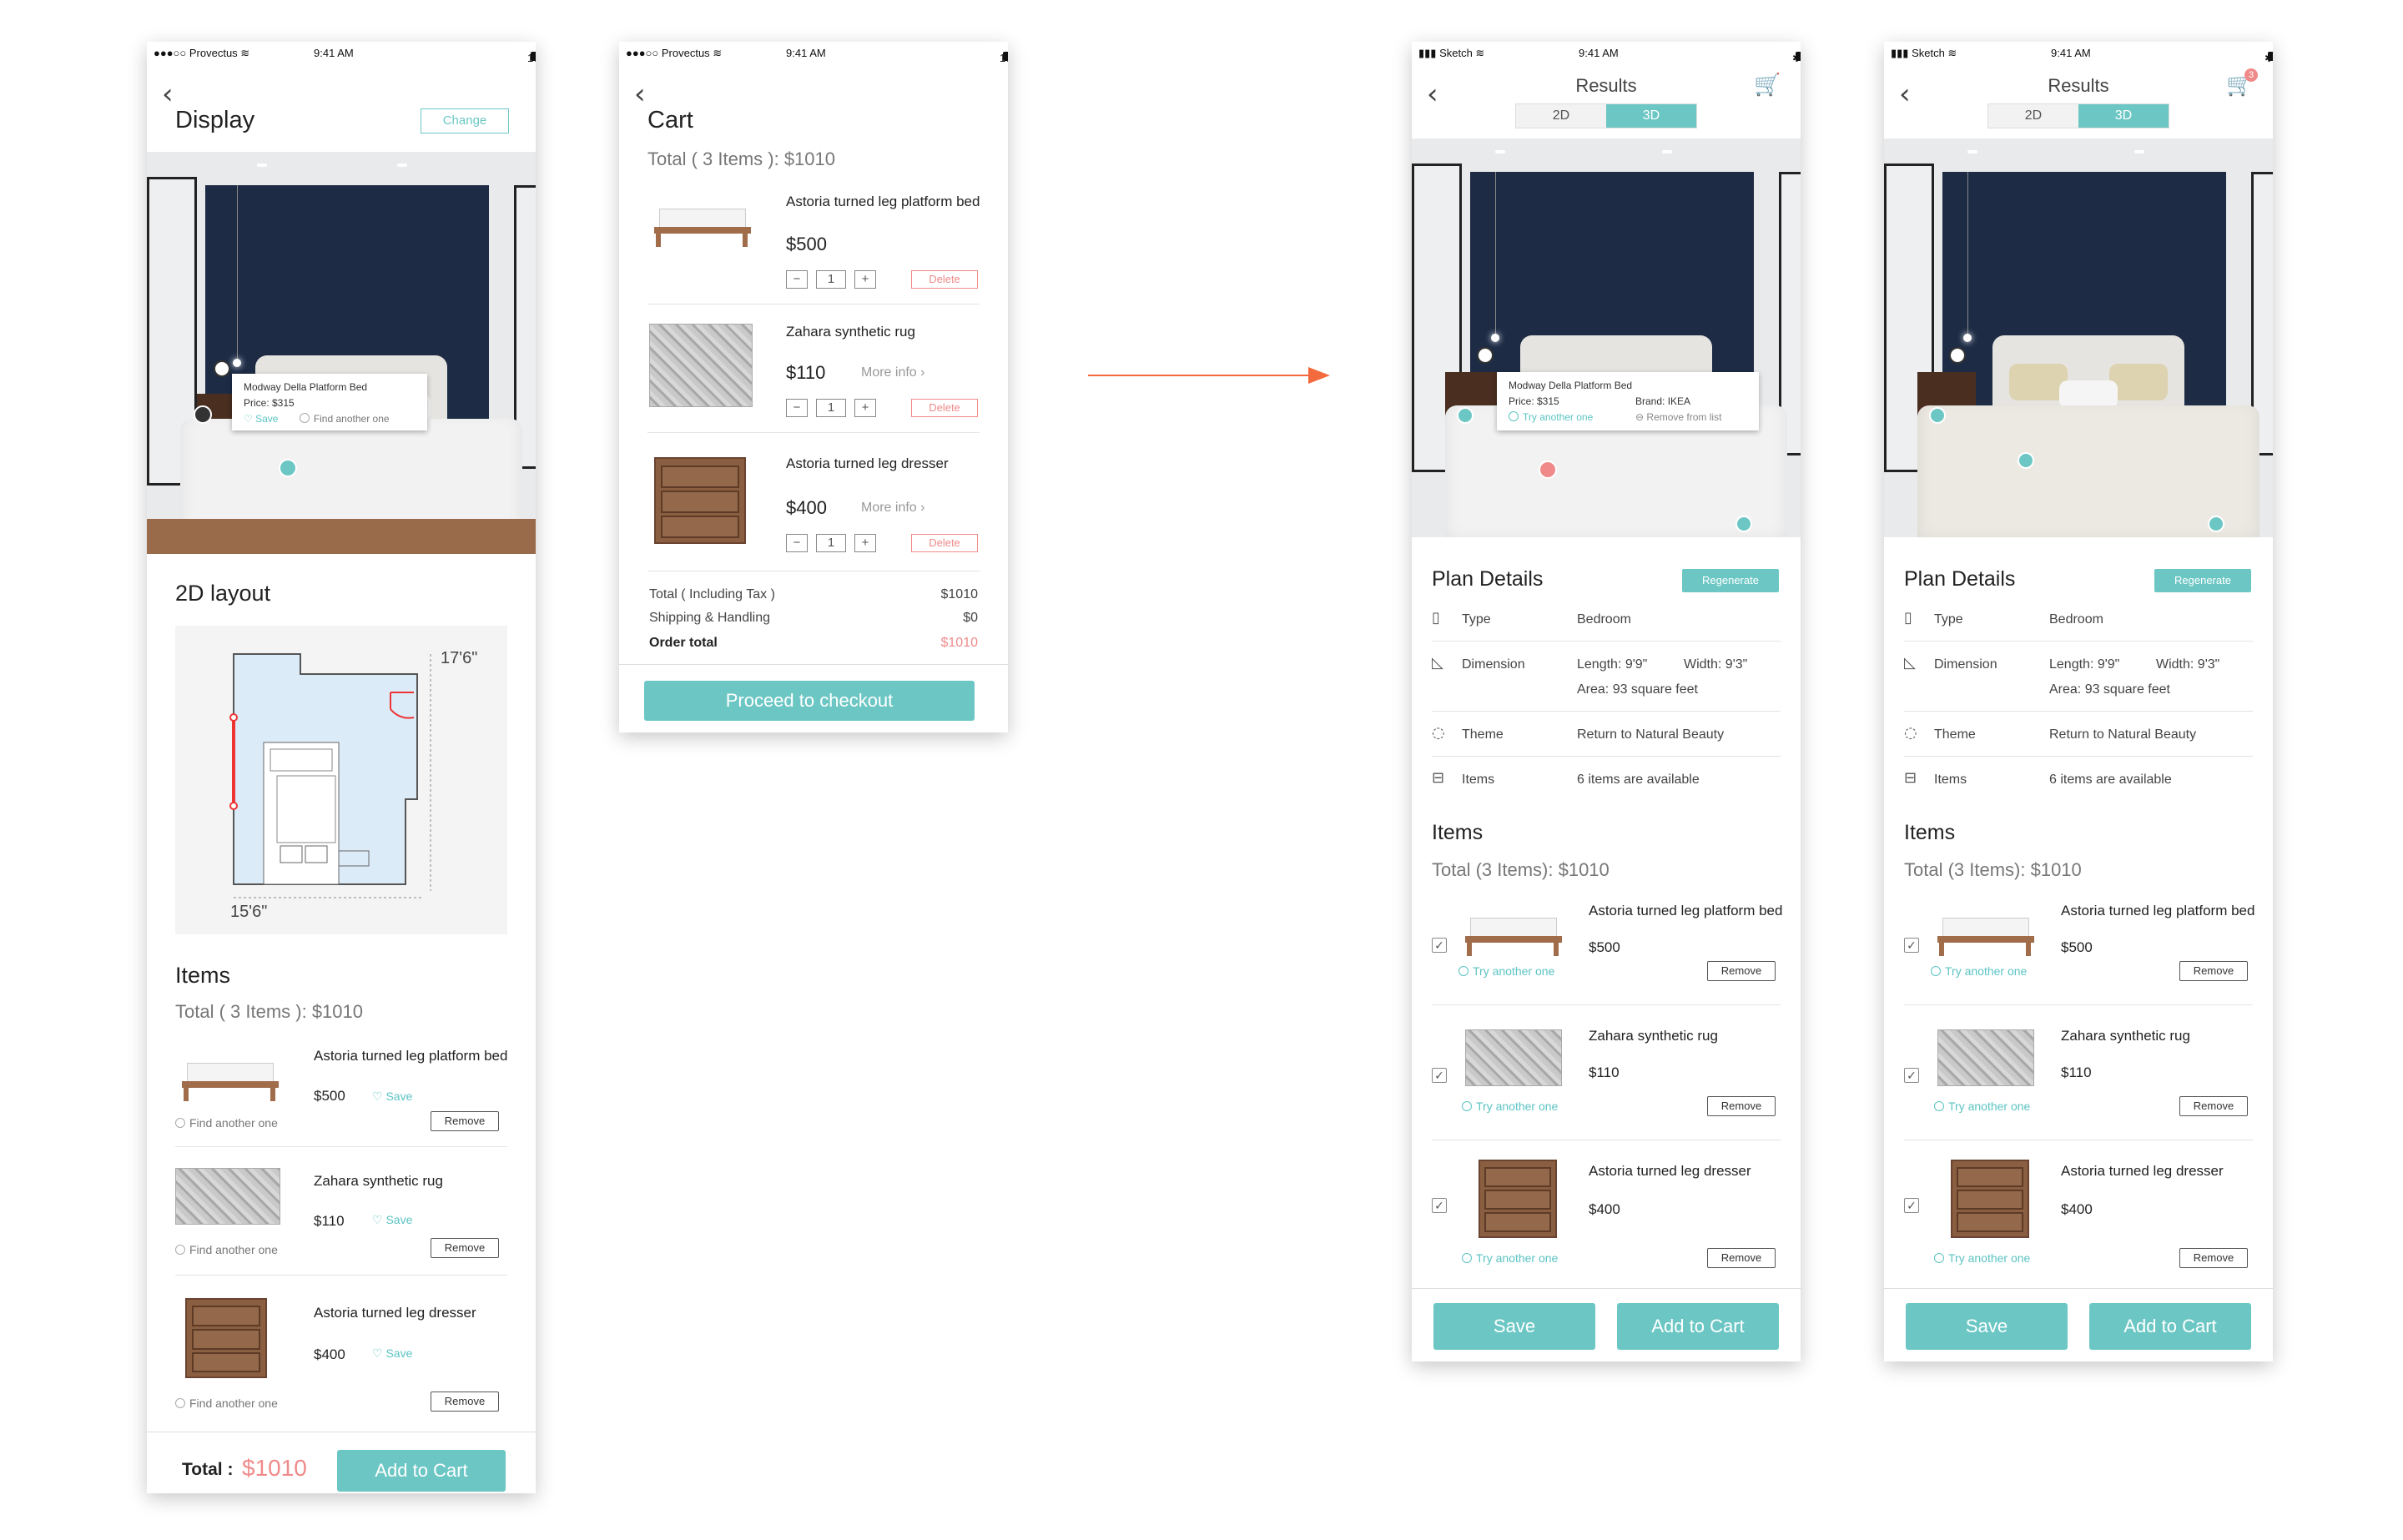 Image resolution: width=2403 pixels, height=1540 pixels. I want to click on item-price: $400, so click(2077, 1209).